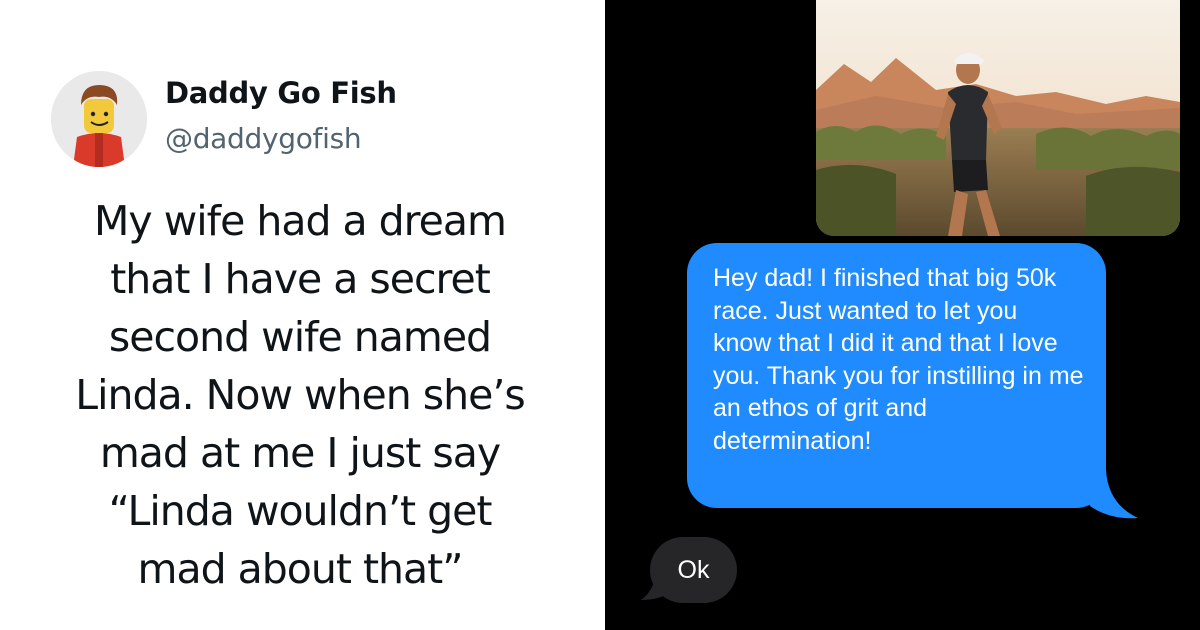  I want to click on tweet-text-line: that I have a secret, so click(300, 279).